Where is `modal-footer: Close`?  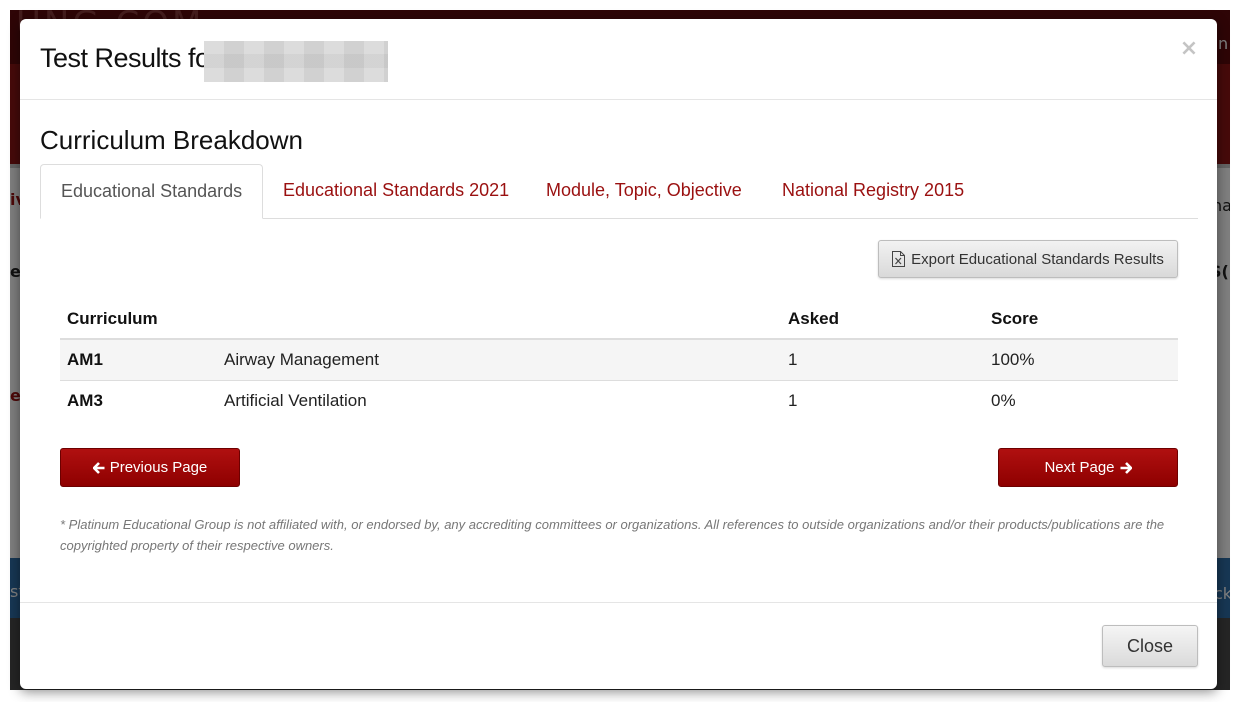
modal-footer: Close is located at coordinates (618, 645).